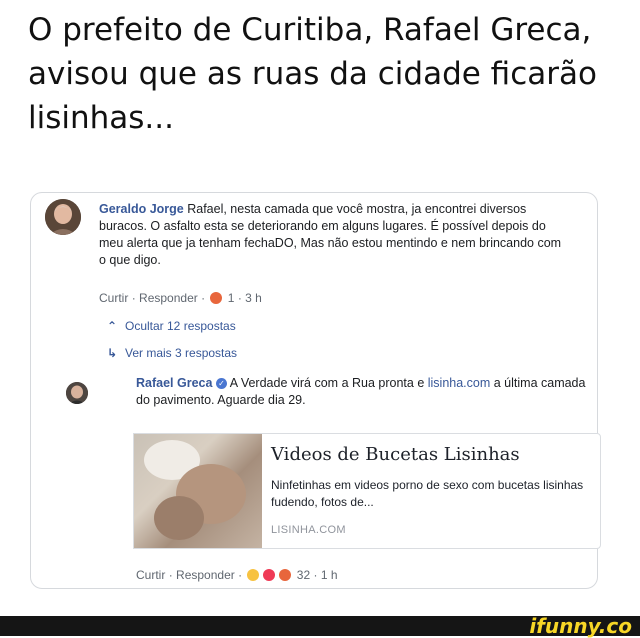 The image size is (640, 638). Describe the element at coordinates (580, 626) in the screenshot. I see `ifunny-logo: ifunny.co` at that location.